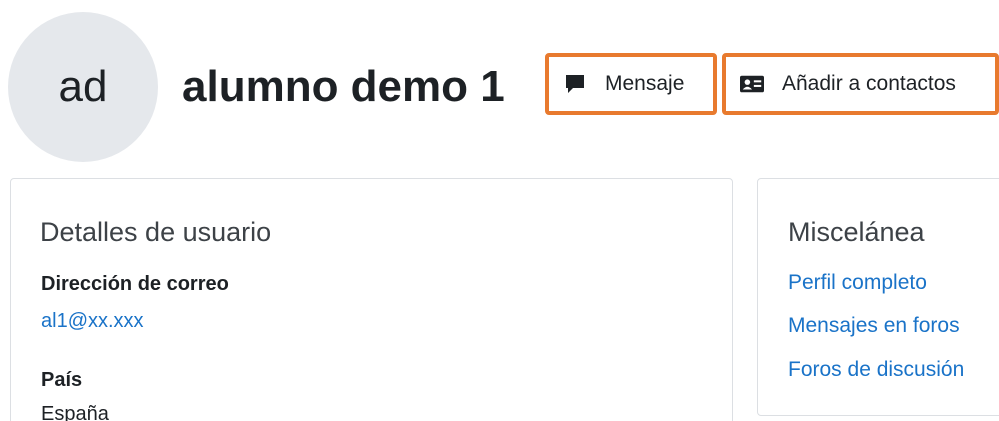 The image size is (999, 421). I want to click on avatar: ad, so click(83, 87).